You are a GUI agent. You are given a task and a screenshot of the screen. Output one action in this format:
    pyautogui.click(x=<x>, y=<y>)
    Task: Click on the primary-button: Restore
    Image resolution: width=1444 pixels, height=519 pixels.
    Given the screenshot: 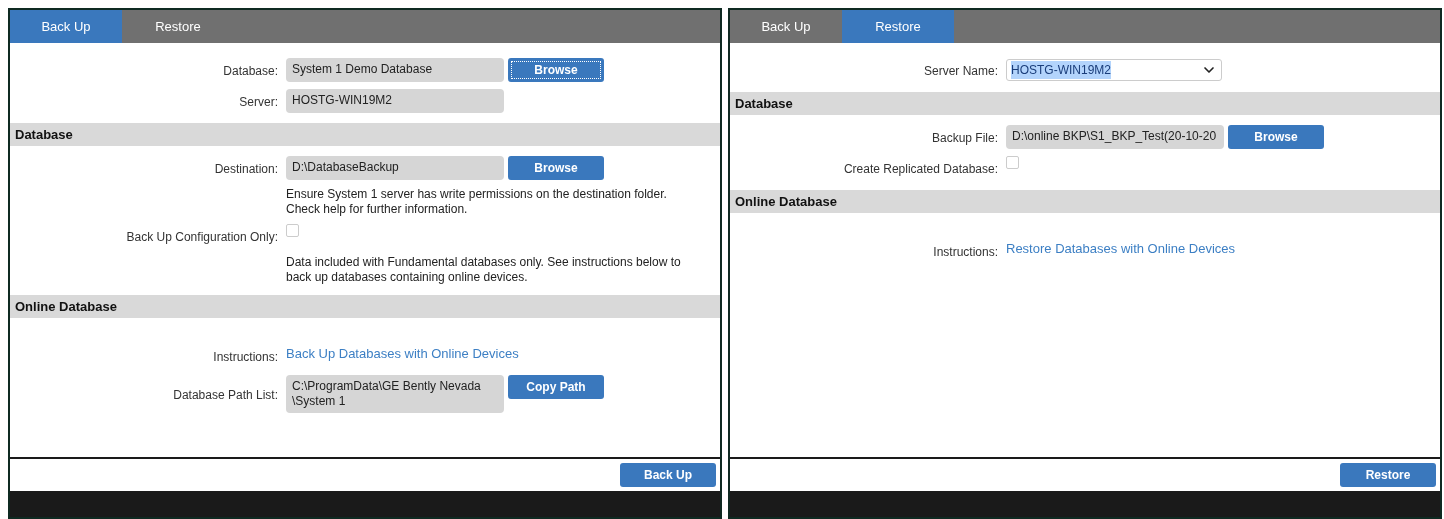 What is the action you would take?
    pyautogui.click(x=1388, y=475)
    